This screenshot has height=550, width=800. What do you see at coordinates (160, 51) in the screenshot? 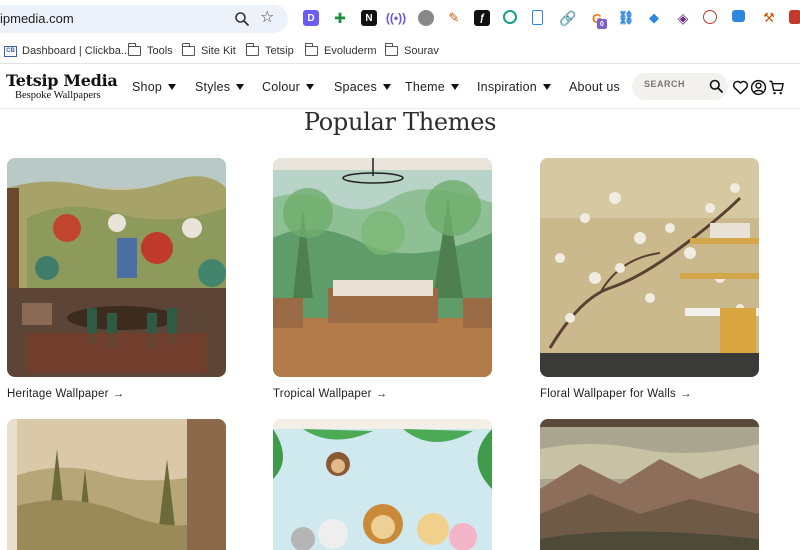
I see `bookmark-label: Tools` at bounding box center [160, 51].